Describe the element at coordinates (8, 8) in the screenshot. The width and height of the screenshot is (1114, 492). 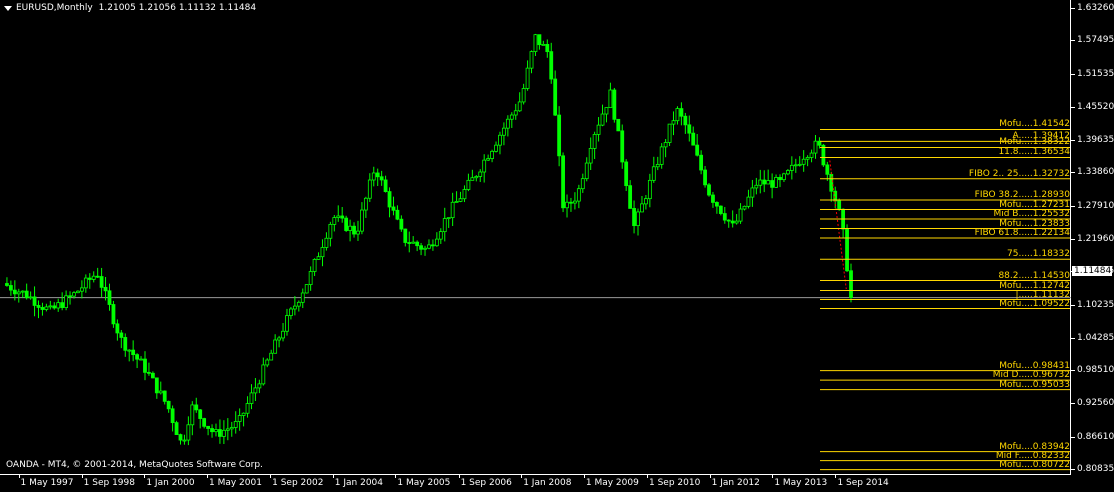
I see `dropdown-triangle-icon` at that location.